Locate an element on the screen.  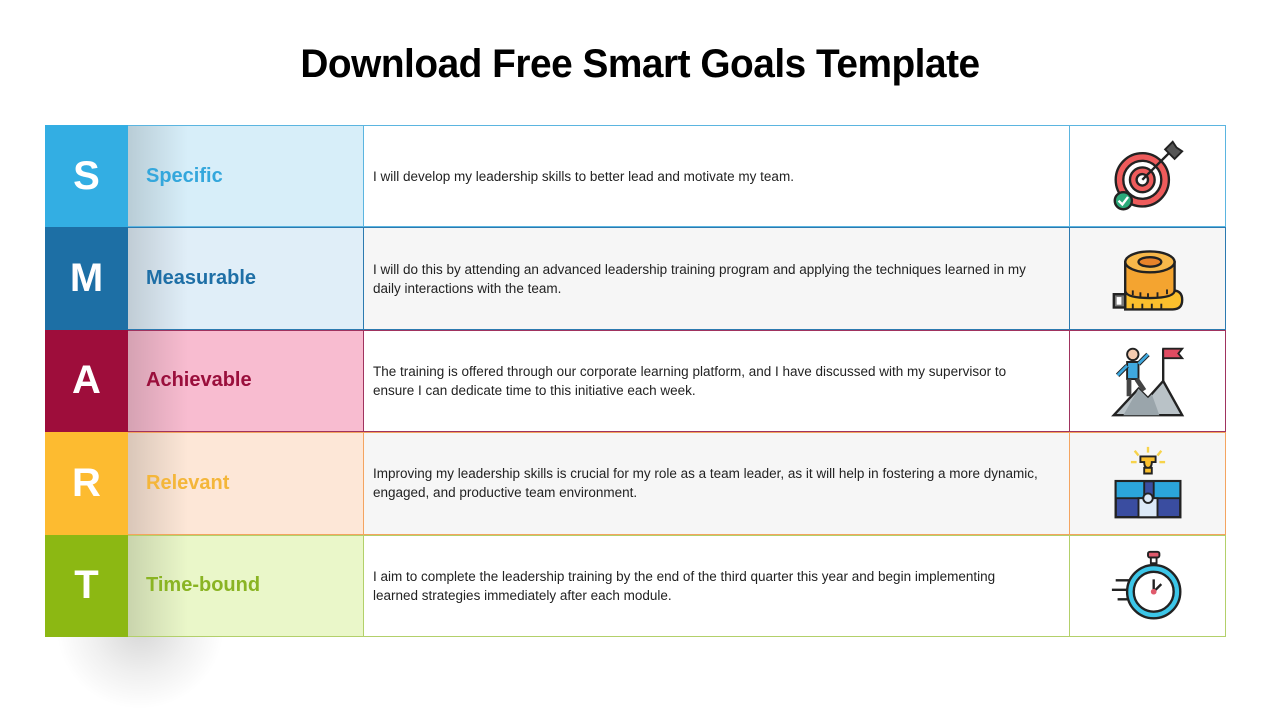
row-letter: M is located at coordinates (86, 278).